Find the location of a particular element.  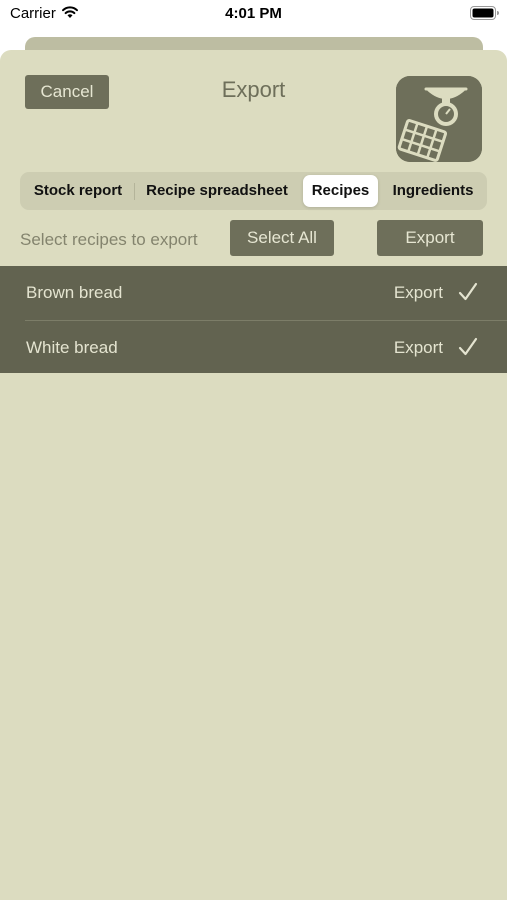

status-time: 4:01 PM is located at coordinates (253, 13).